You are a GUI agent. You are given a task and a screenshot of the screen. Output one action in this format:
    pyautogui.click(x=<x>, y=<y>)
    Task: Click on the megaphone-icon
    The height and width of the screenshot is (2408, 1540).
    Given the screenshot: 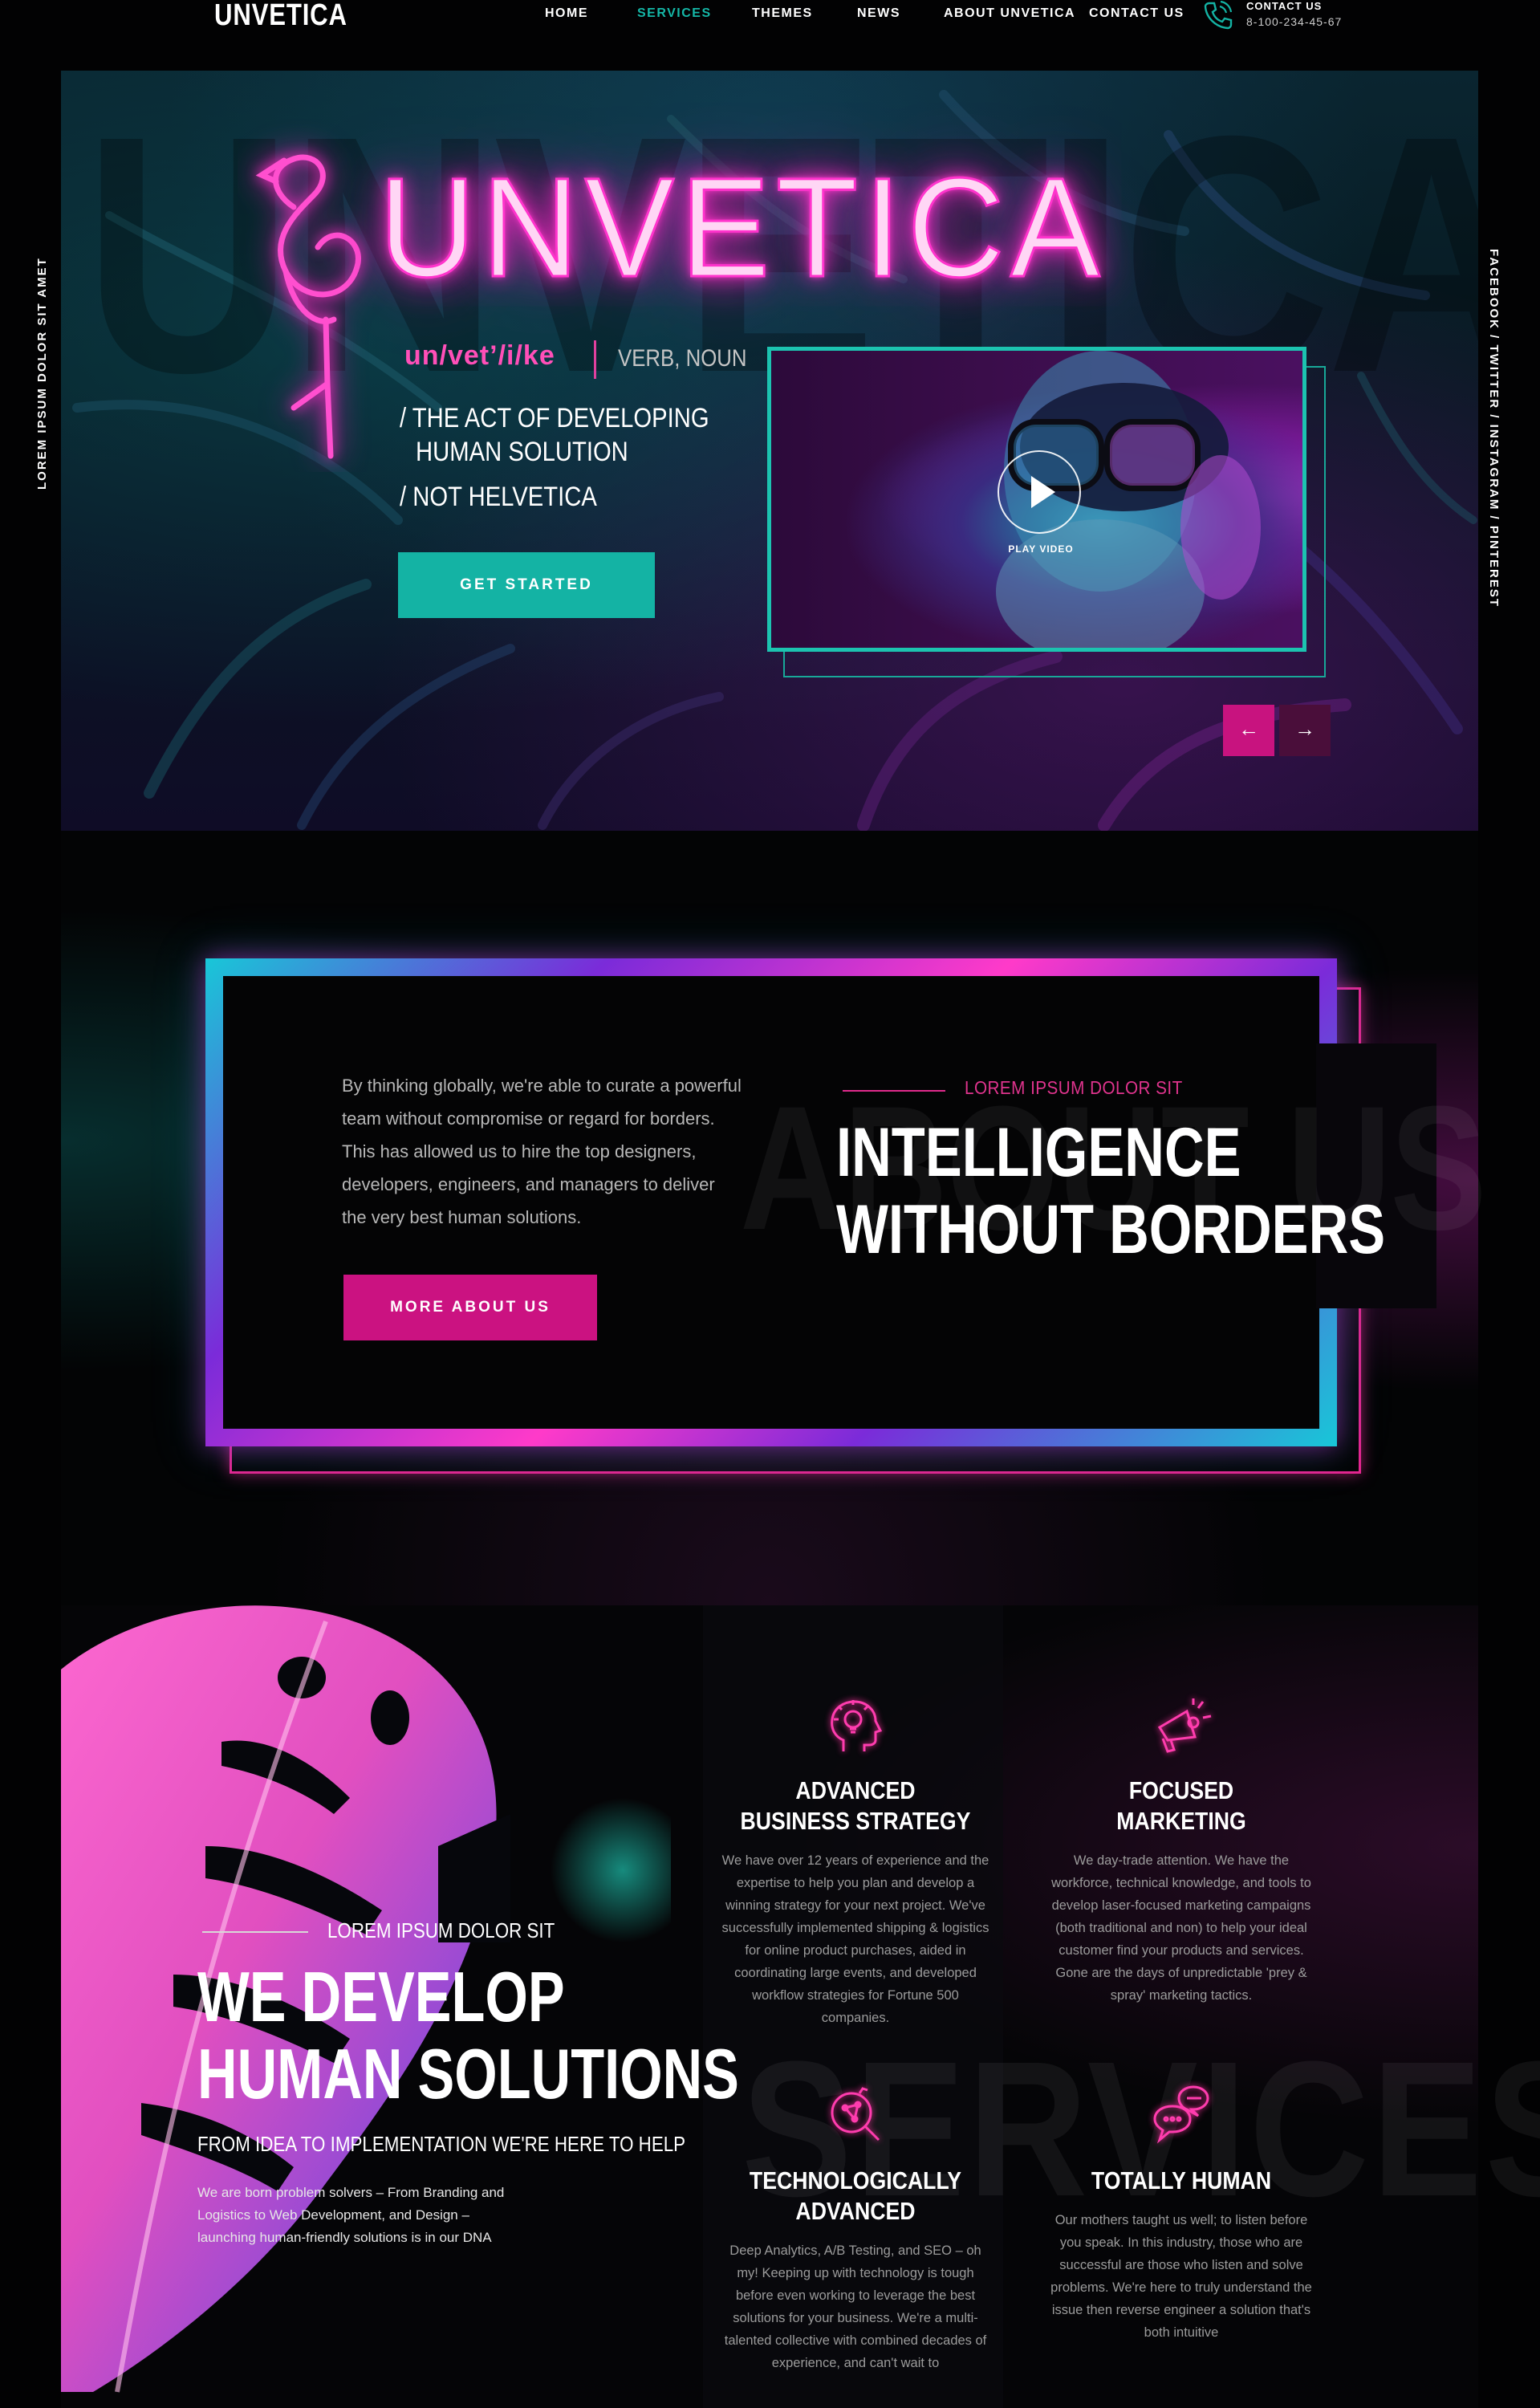 What is the action you would take?
    pyautogui.click(x=1184, y=1725)
    